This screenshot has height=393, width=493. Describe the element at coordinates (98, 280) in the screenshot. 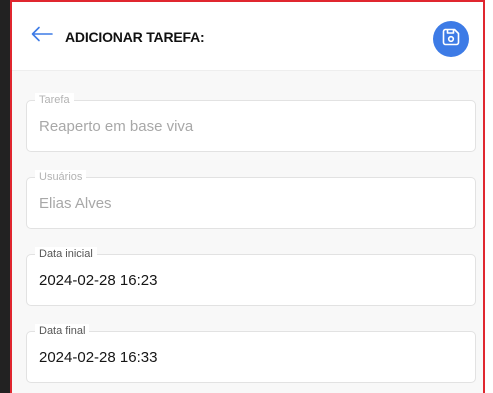

I see `start-date-field-value: 2024-02-28 16:23` at that location.